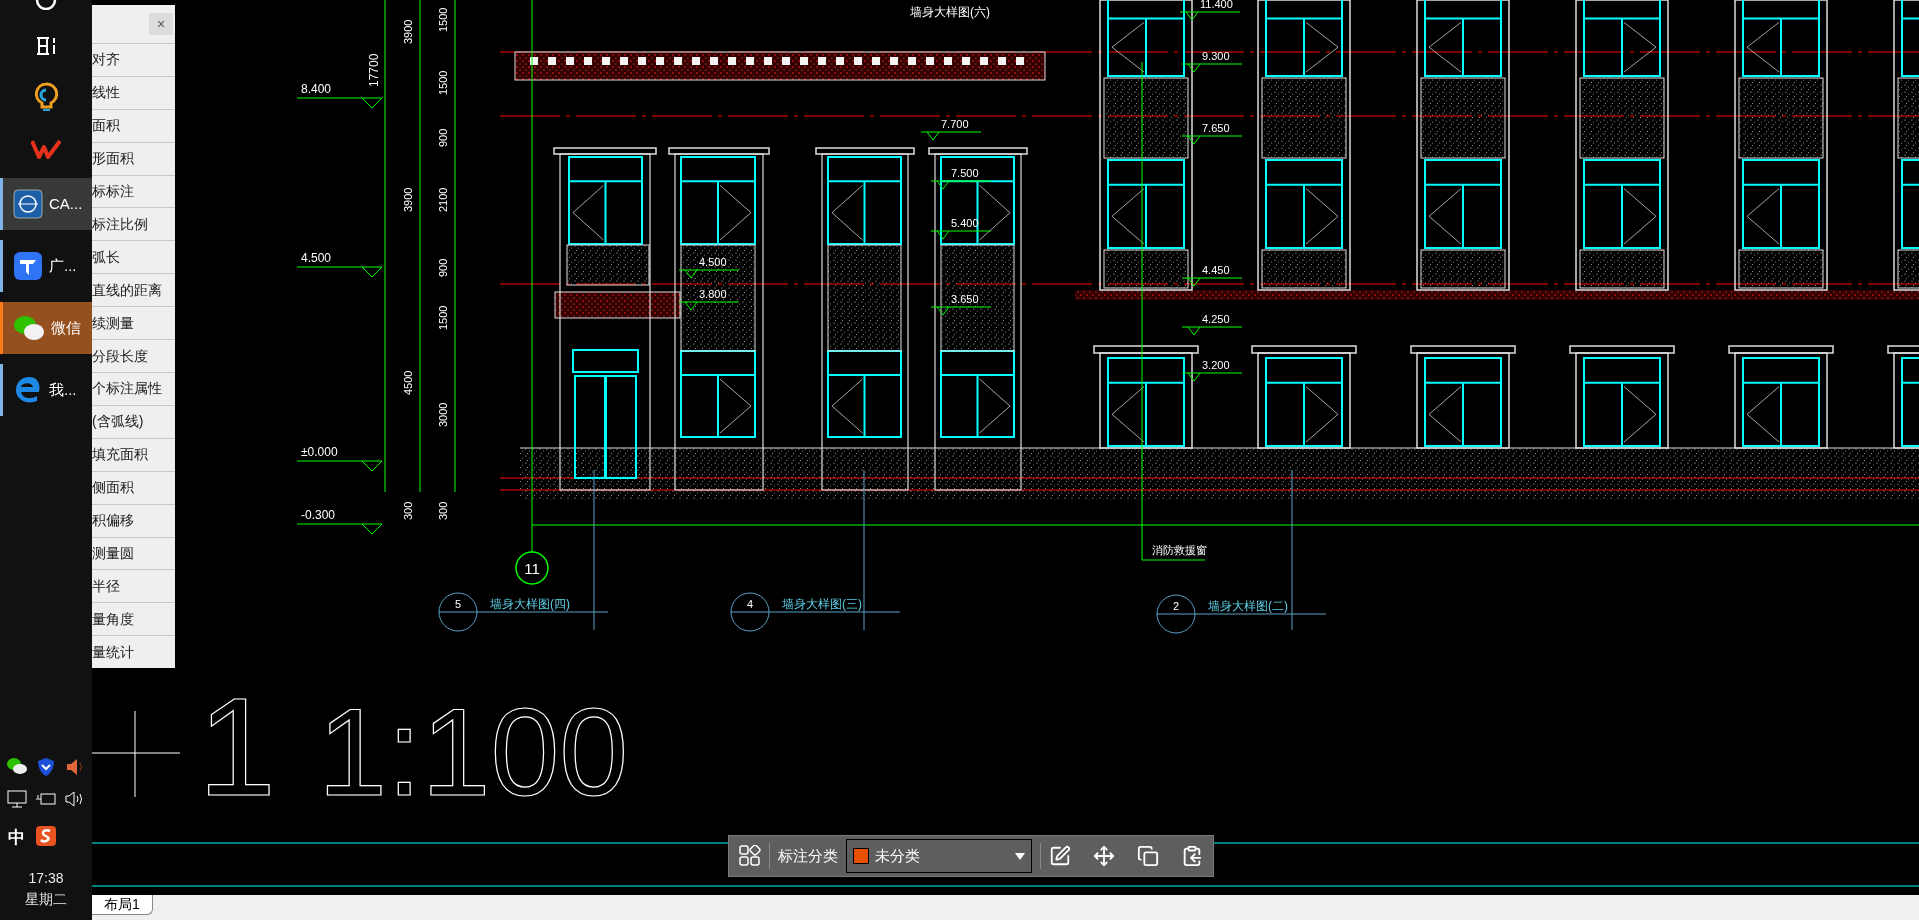 The height and width of the screenshot is (920, 1919). I want to click on measure-menu-item: 积偏移, so click(133, 520).